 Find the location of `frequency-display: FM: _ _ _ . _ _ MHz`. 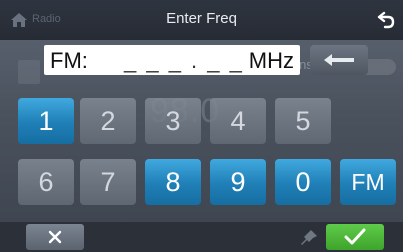

frequency-display: FM: _ _ _ . _ _ MHz is located at coordinates (172, 60).